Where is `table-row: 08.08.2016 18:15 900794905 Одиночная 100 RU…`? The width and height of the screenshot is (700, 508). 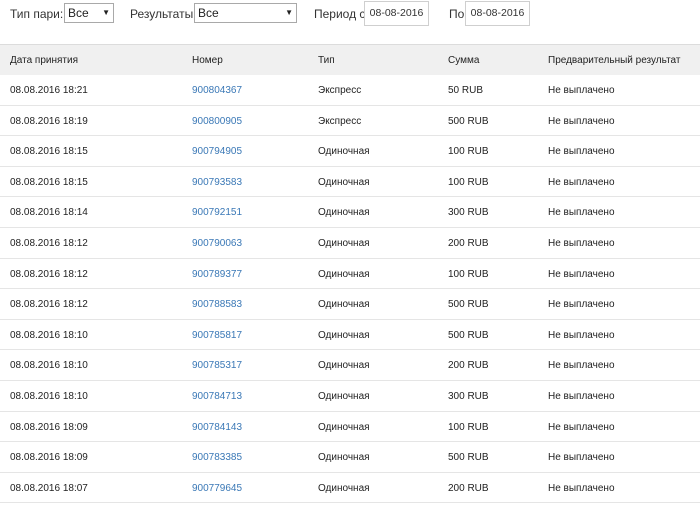 table-row: 08.08.2016 18:15 900794905 Одиночная 100 RU… is located at coordinates (350, 151).